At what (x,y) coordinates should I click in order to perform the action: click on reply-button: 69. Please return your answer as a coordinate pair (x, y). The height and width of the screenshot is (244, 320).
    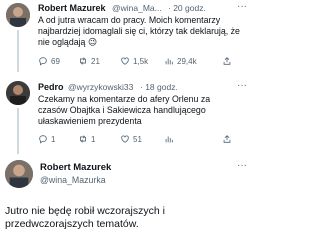
    Looking at the image, I should click on (58, 61).